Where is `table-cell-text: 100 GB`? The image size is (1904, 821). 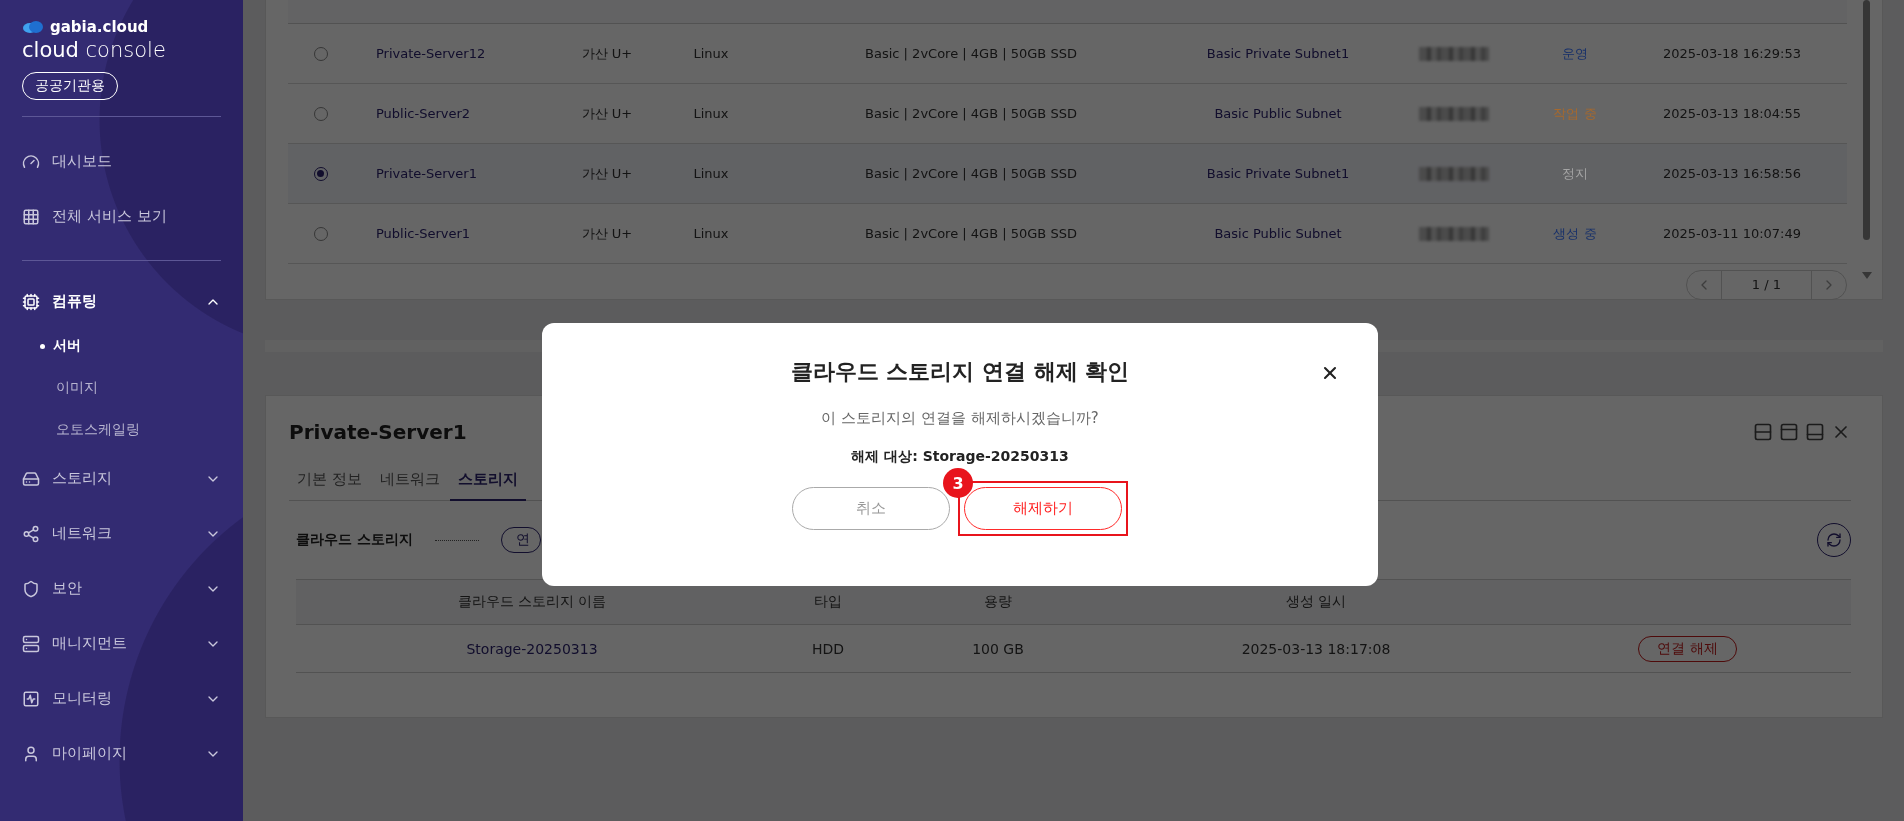
table-cell-text: 100 GB is located at coordinates (998, 648).